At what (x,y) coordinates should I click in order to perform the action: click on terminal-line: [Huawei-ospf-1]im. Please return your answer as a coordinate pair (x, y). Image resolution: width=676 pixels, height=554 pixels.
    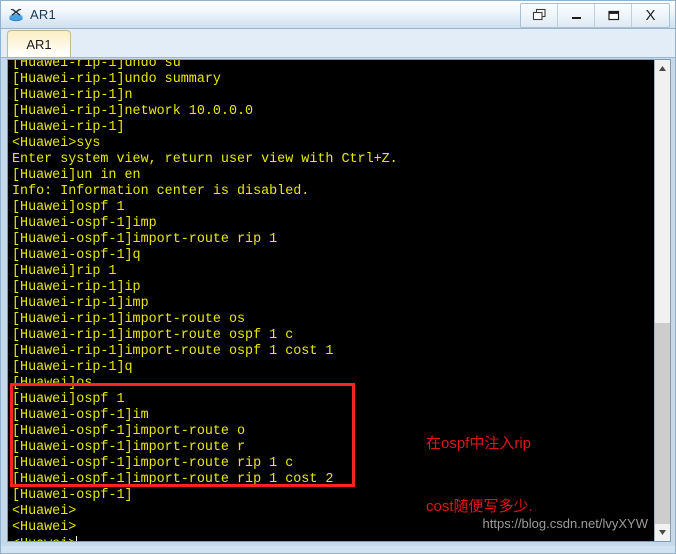
    Looking at the image, I should click on (80, 415).